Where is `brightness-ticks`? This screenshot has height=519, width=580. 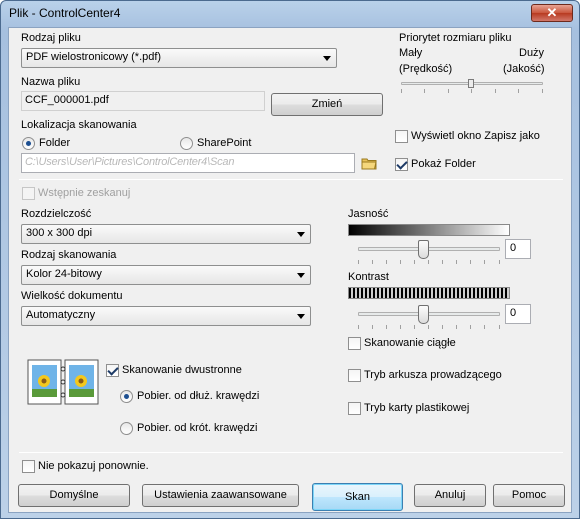 brightness-ticks is located at coordinates (429, 262).